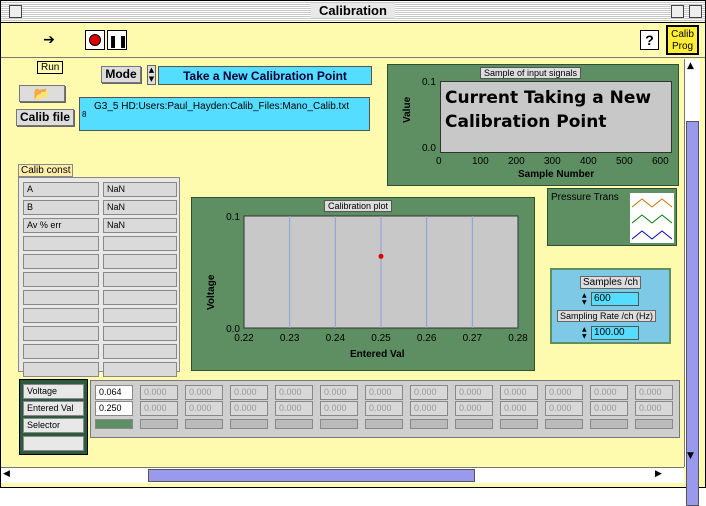 Image resolution: width=706 pixels, height=506 pixels. Describe the element at coordinates (407, 109) in the screenshot. I see `input-ylabel: Value` at that location.